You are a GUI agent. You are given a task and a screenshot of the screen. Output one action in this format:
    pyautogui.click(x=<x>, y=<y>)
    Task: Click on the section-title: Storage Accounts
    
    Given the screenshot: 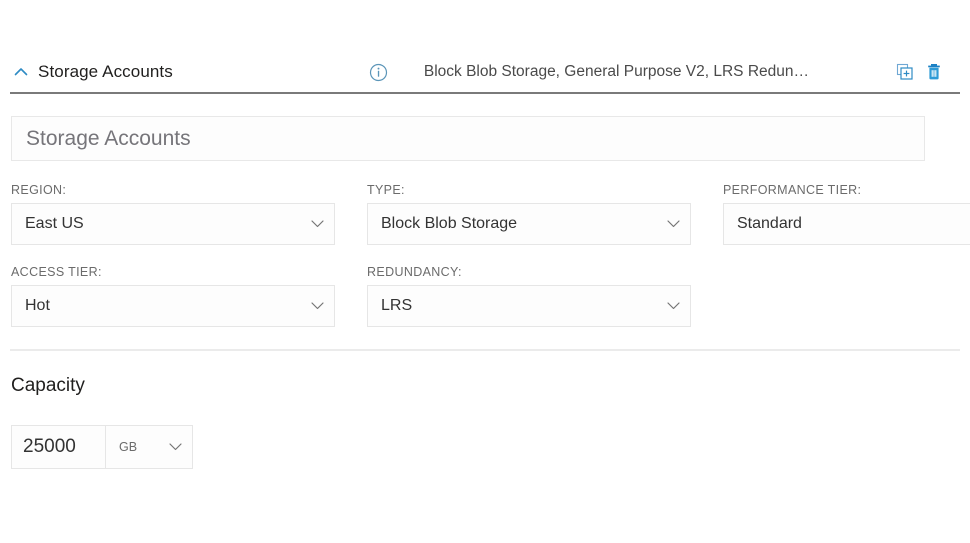 What is the action you would take?
    pyautogui.click(x=105, y=71)
    